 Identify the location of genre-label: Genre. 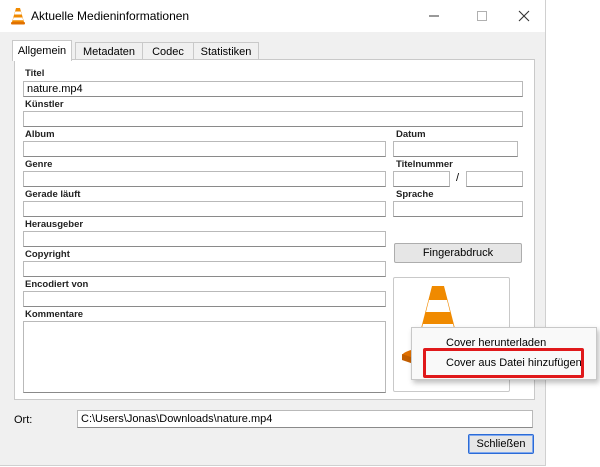
(39, 164).